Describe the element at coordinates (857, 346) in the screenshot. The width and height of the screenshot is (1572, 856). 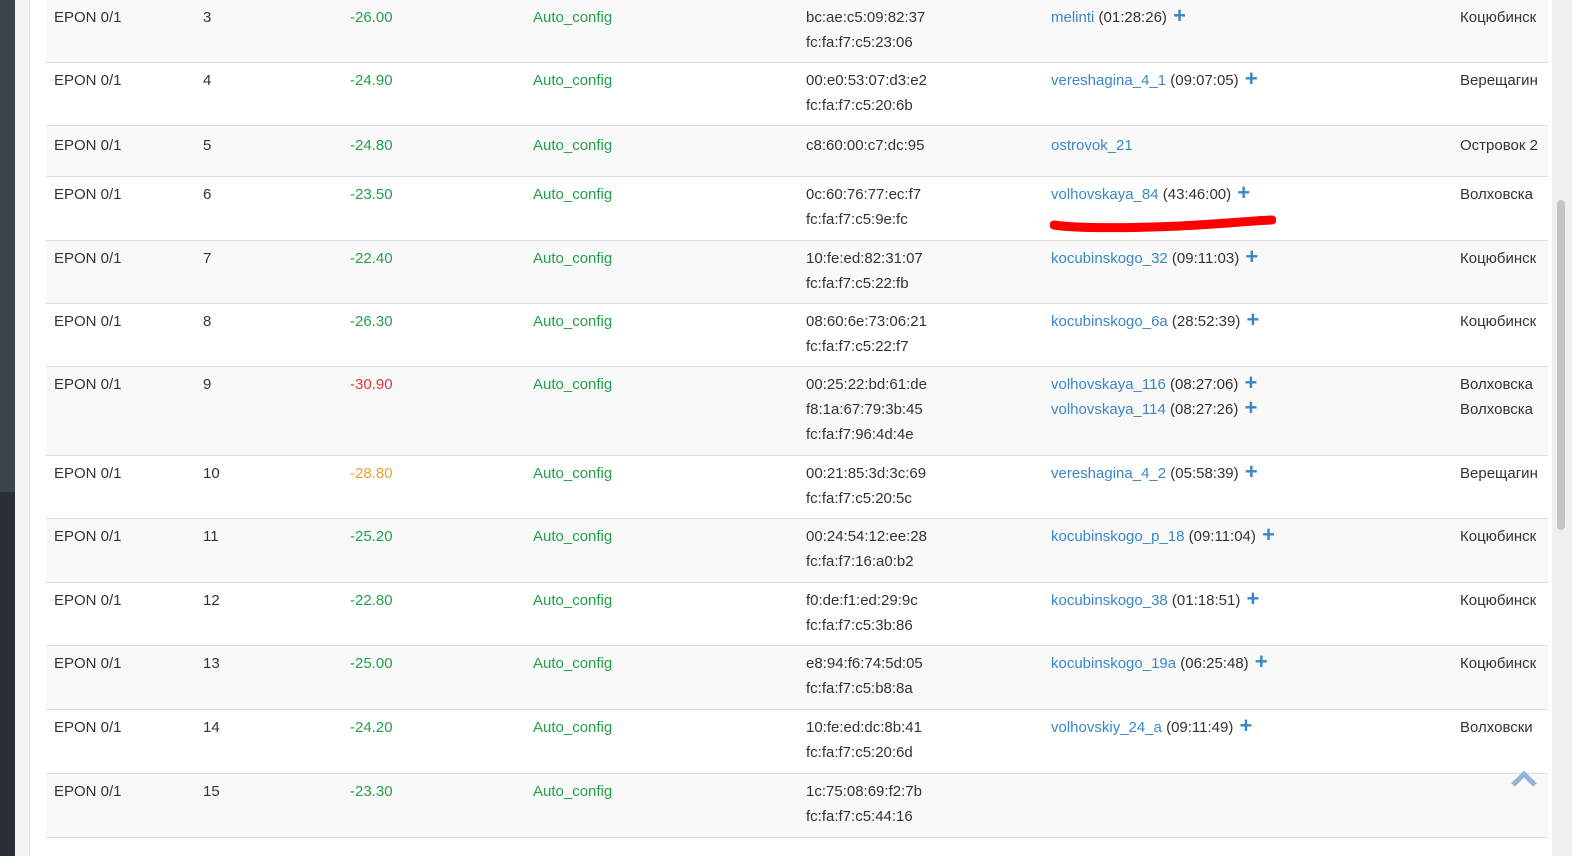
I see `mac-address: fc:fa:f7:c5:22:f7` at that location.